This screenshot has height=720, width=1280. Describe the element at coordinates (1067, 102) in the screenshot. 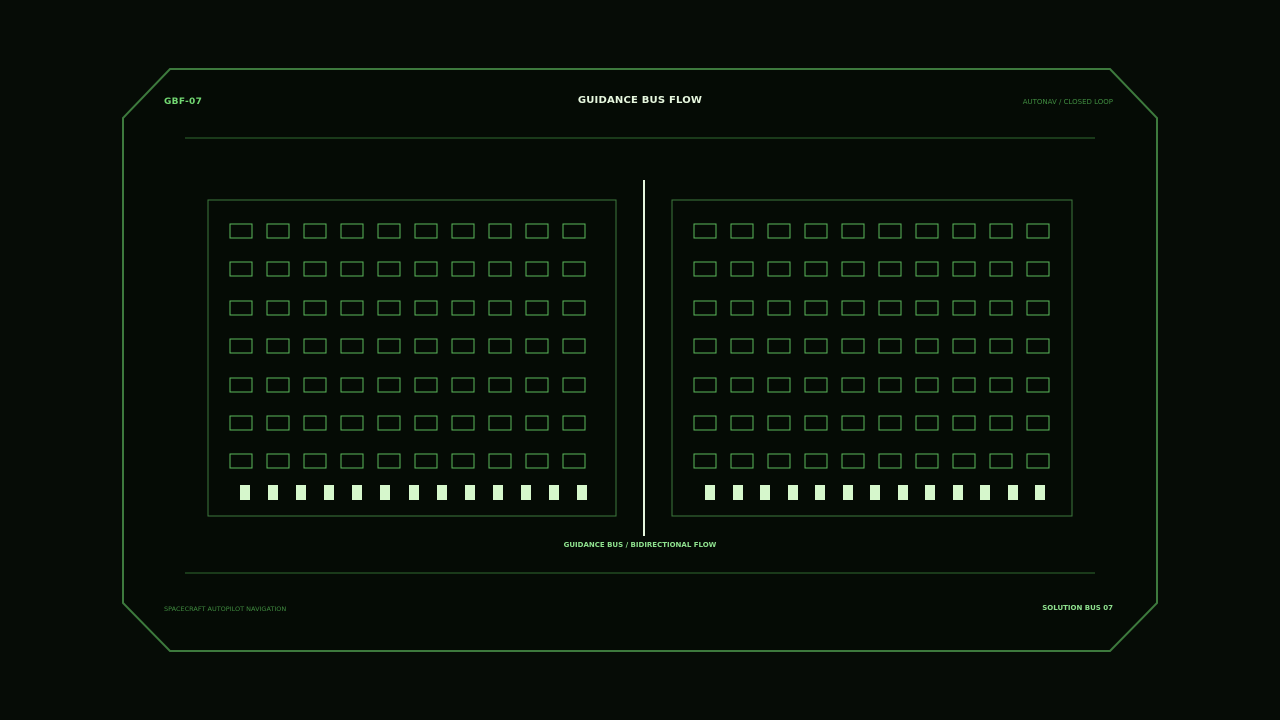

I see `mode-label: AUTONAV / CLOSED LOOP` at that location.